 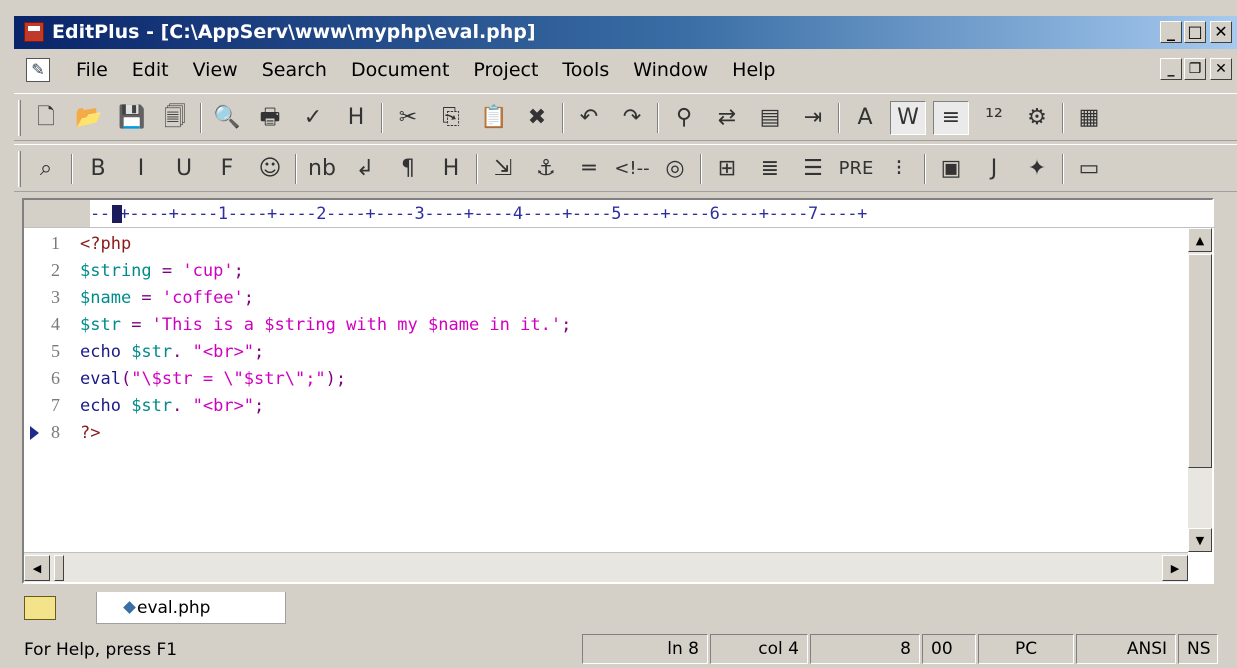 What do you see at coordinates (606, 351) in the screenshot?
I see `code-line: 5 echo $str. "<br>";` at bounding box center [606, 351].